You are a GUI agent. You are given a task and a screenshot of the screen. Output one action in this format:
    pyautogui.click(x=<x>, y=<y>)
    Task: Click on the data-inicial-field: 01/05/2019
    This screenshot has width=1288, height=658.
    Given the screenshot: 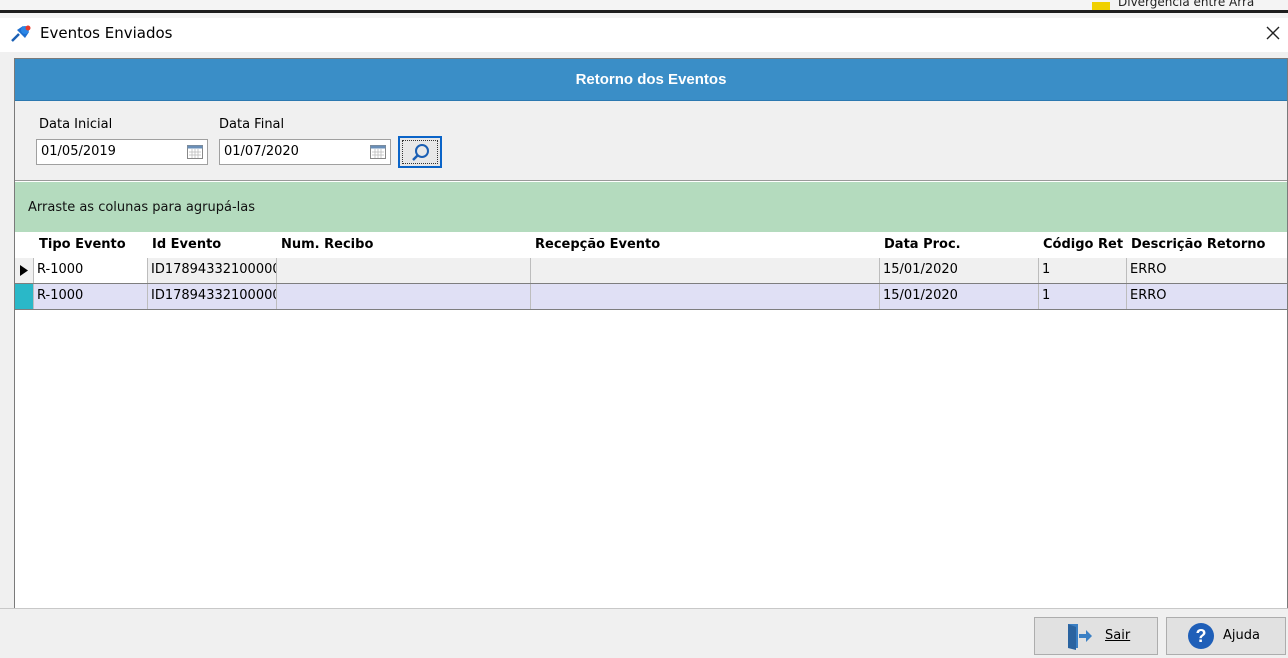 What is the action you would take?
    pyautogui.click(x=122, y=152)
    